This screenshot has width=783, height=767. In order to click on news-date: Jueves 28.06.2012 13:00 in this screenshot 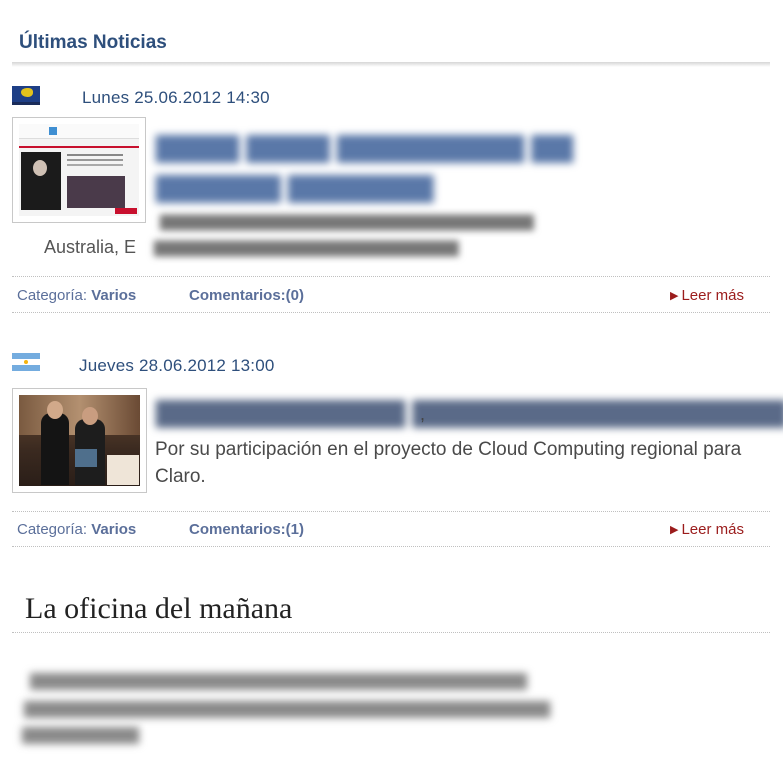, I will do `click(177, 365)`.